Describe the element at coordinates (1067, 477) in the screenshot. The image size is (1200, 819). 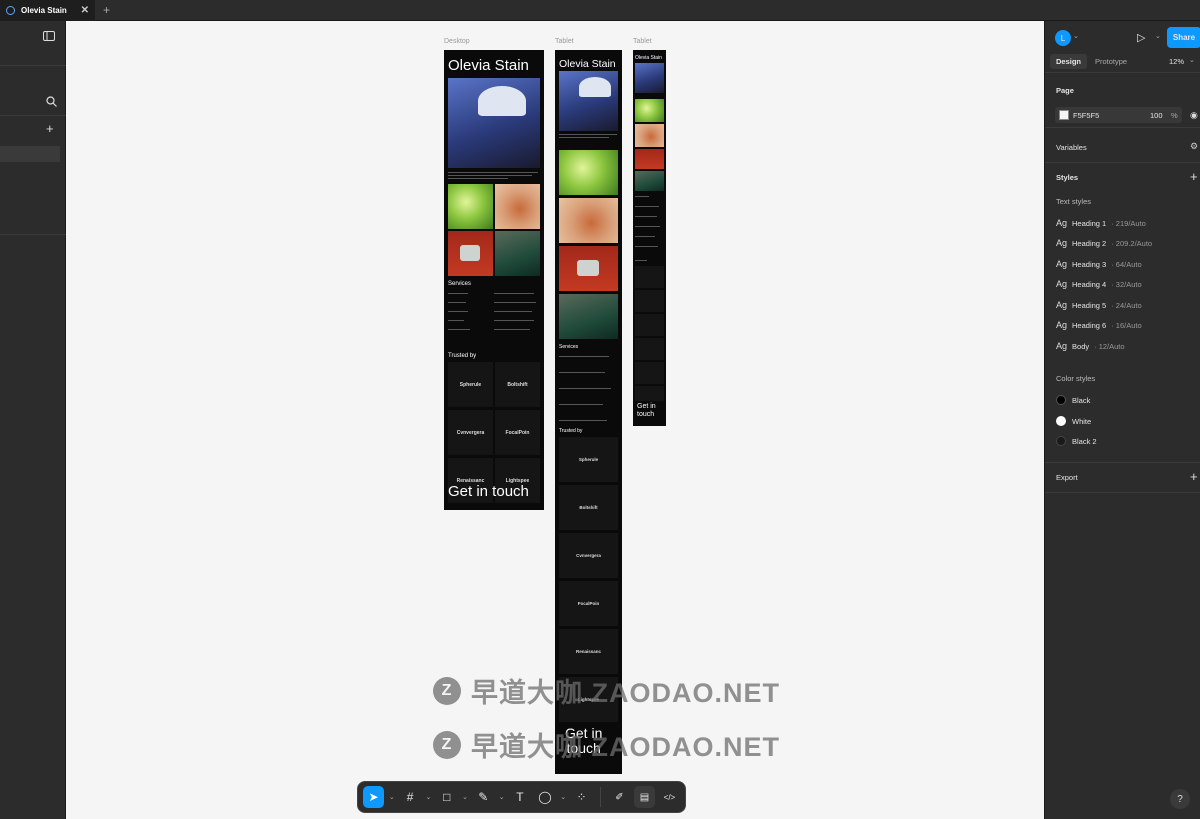
I see `export-heading: Export` at that location.